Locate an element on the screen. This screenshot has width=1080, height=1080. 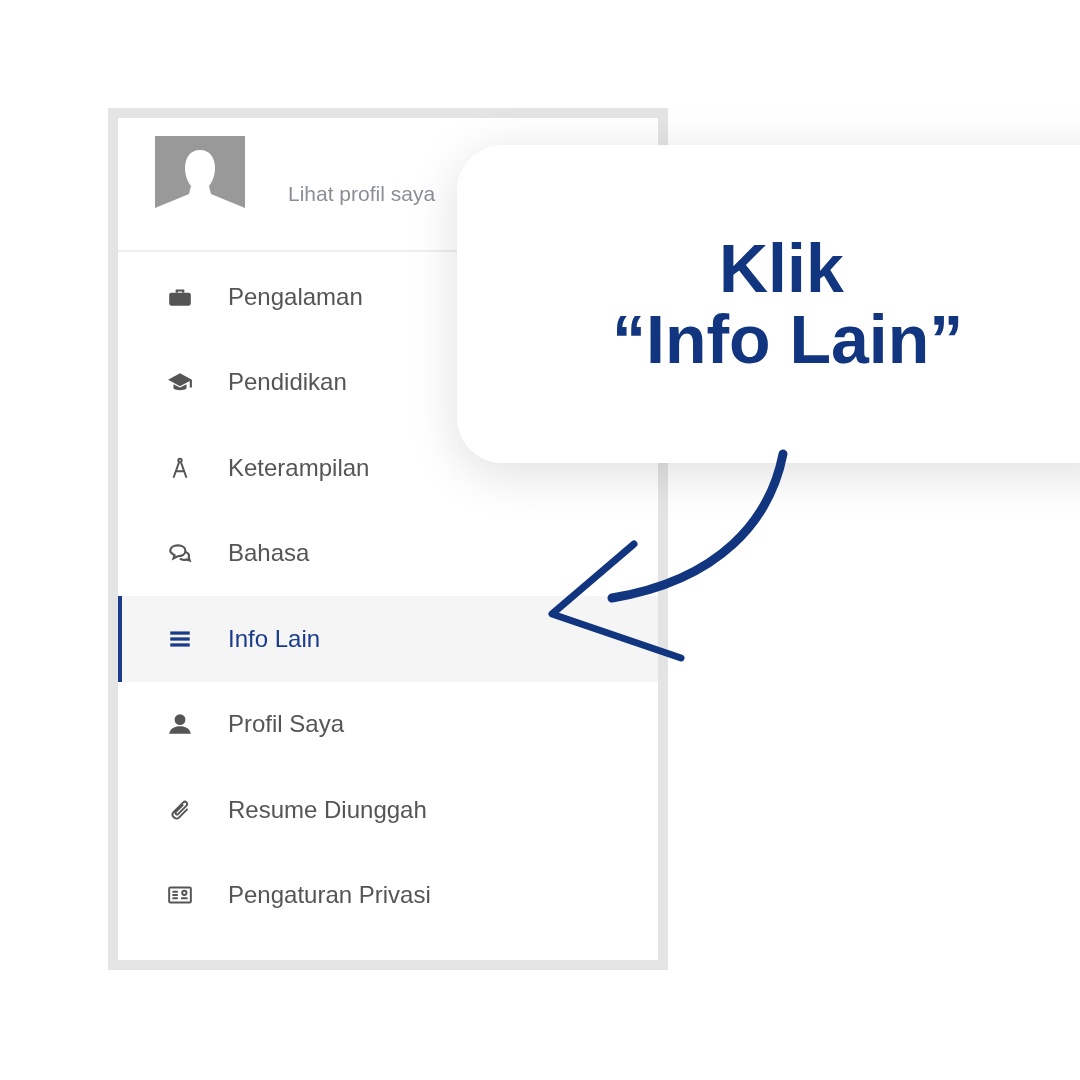
menu-item: Keterampilan is located at coordinates (388, 468).